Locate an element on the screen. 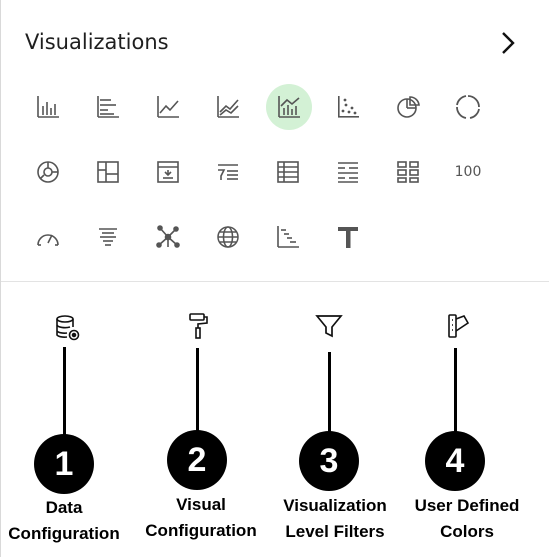 The width and height of the screenshot is (549, 557). label-line: User Defined is located at coordinates (467, 505).